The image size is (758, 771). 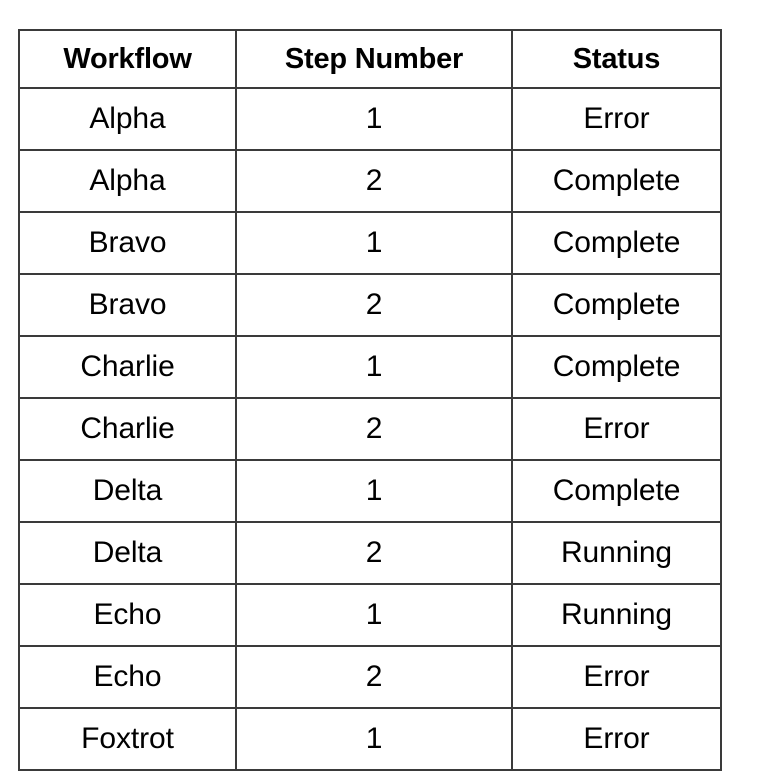 I want to click on column-header-status: Status, so click(x=616, y=59).